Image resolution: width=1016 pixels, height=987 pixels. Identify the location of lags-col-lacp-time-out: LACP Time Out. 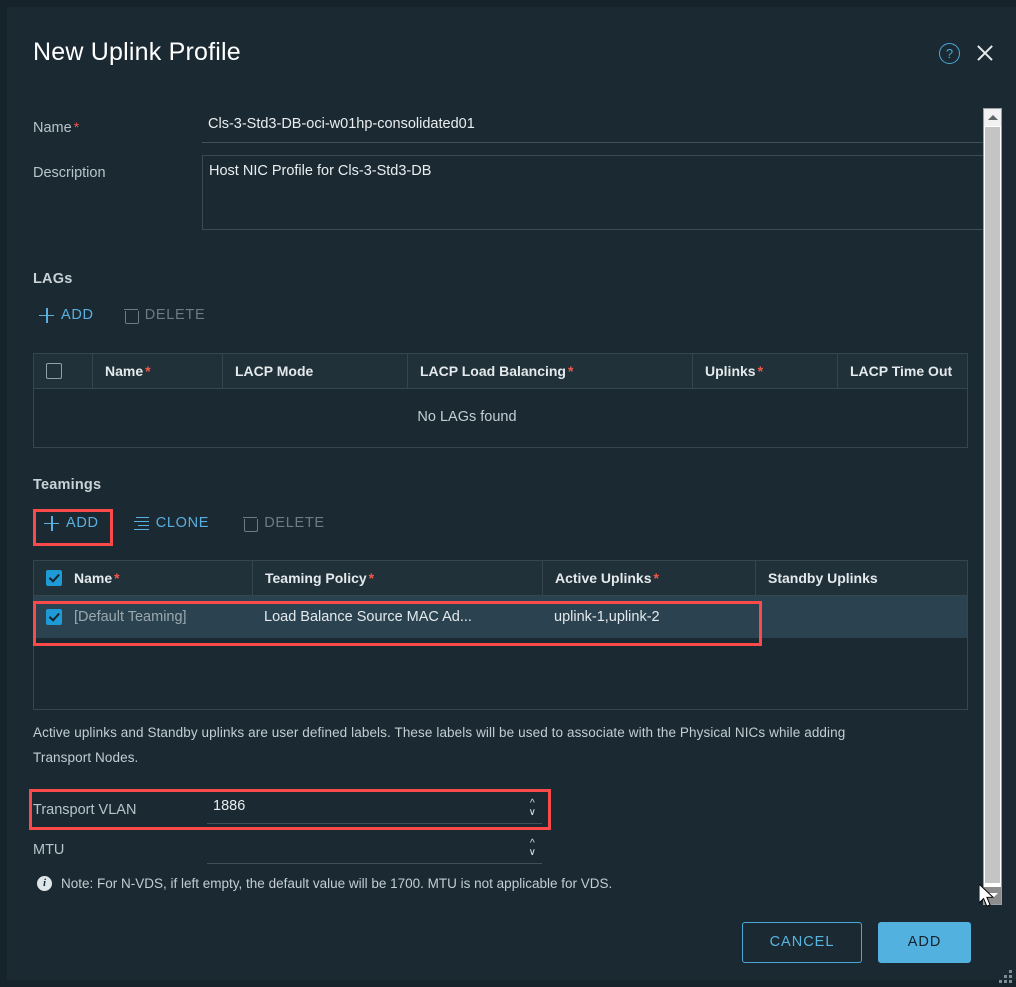
(902, 371).